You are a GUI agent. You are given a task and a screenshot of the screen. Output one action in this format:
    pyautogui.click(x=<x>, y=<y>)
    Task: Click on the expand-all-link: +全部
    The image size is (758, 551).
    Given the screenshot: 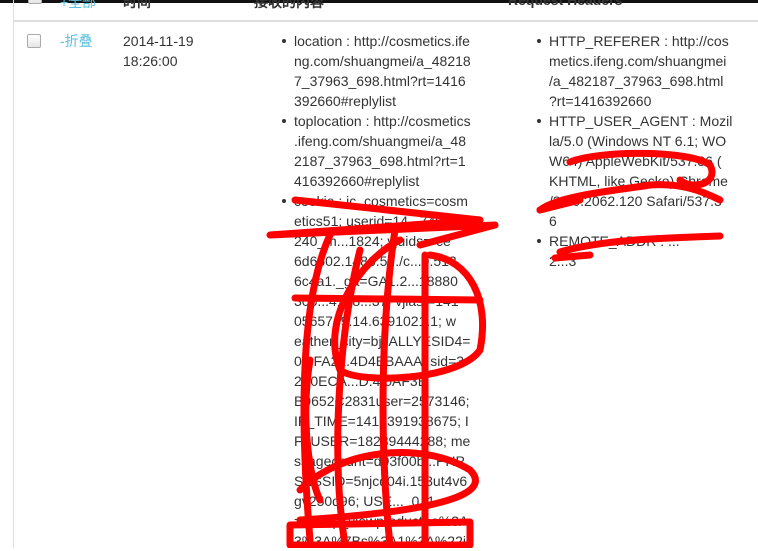 What is the action you would take?
    pyautogui.click(x=78, y=6)
    